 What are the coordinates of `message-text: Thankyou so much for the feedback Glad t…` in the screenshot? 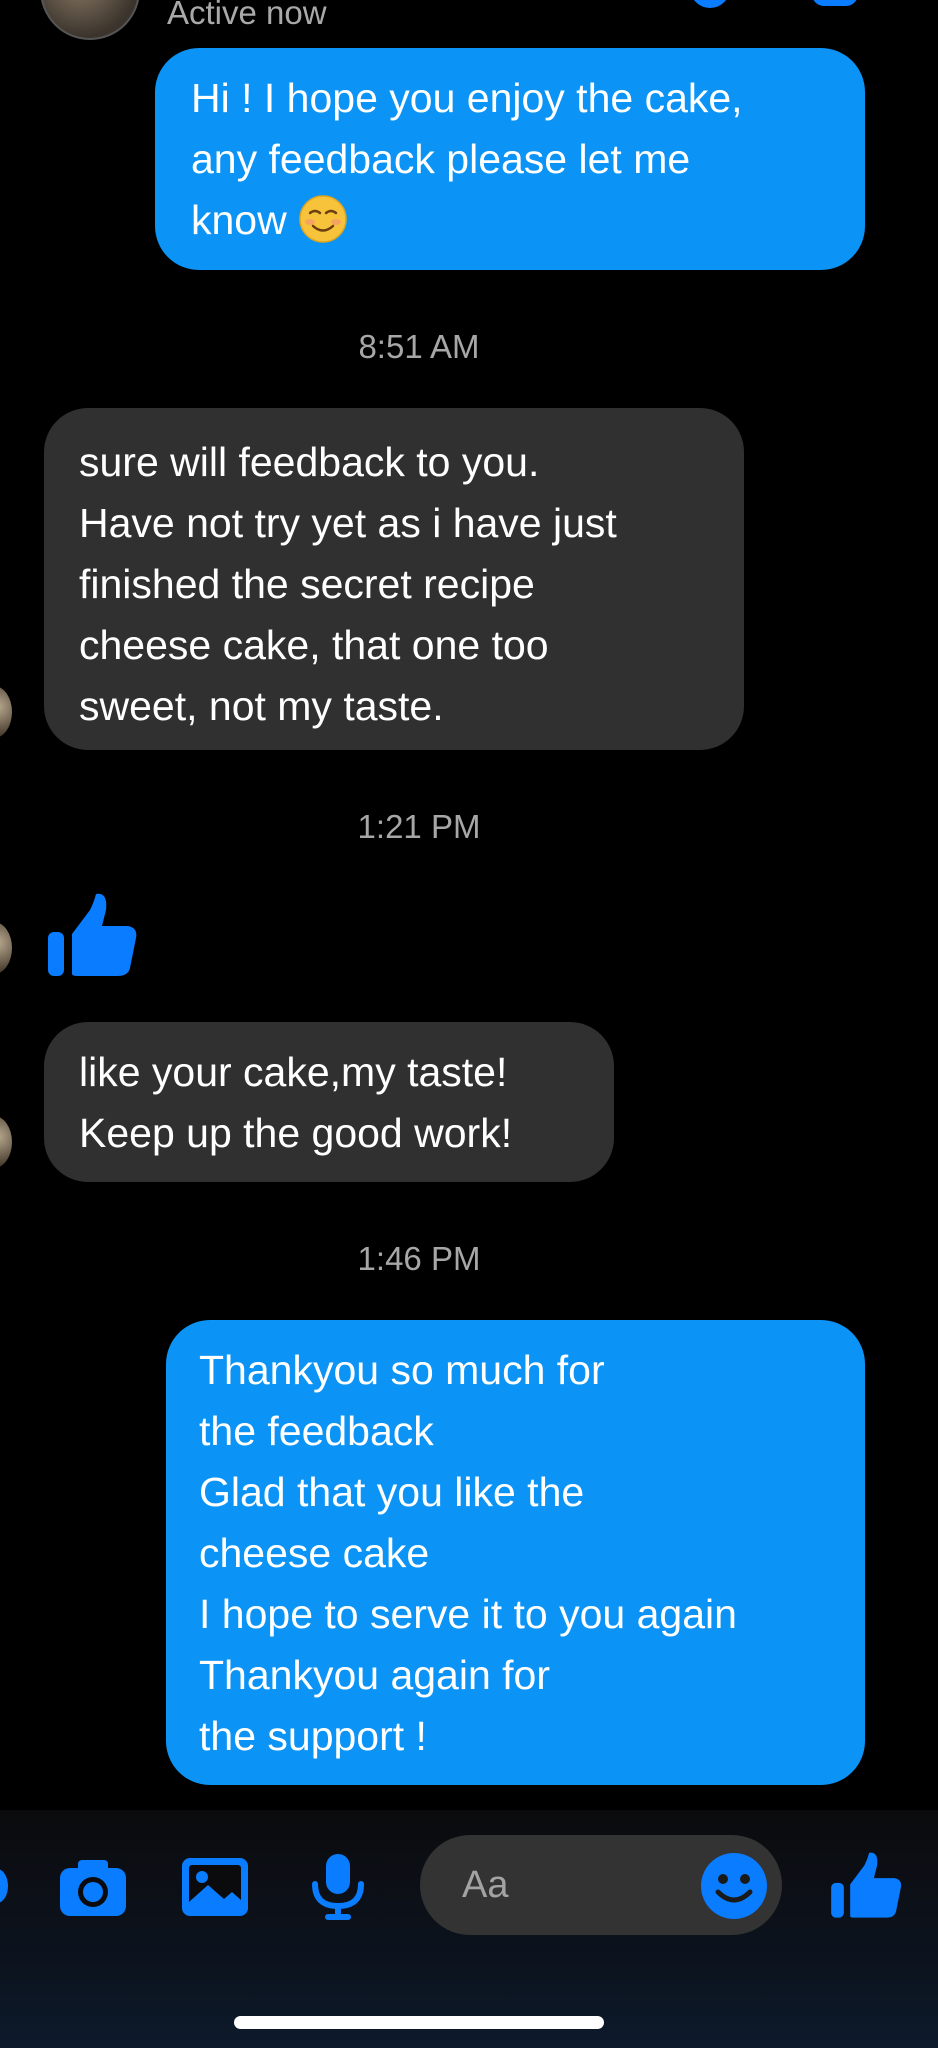 It's located at (468, 1553).